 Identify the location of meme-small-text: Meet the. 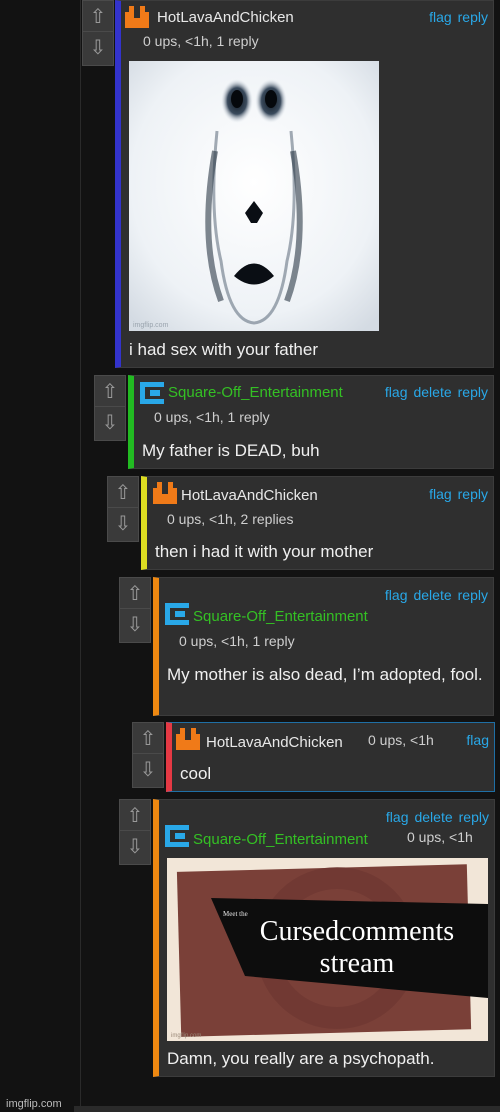
(235, 914).